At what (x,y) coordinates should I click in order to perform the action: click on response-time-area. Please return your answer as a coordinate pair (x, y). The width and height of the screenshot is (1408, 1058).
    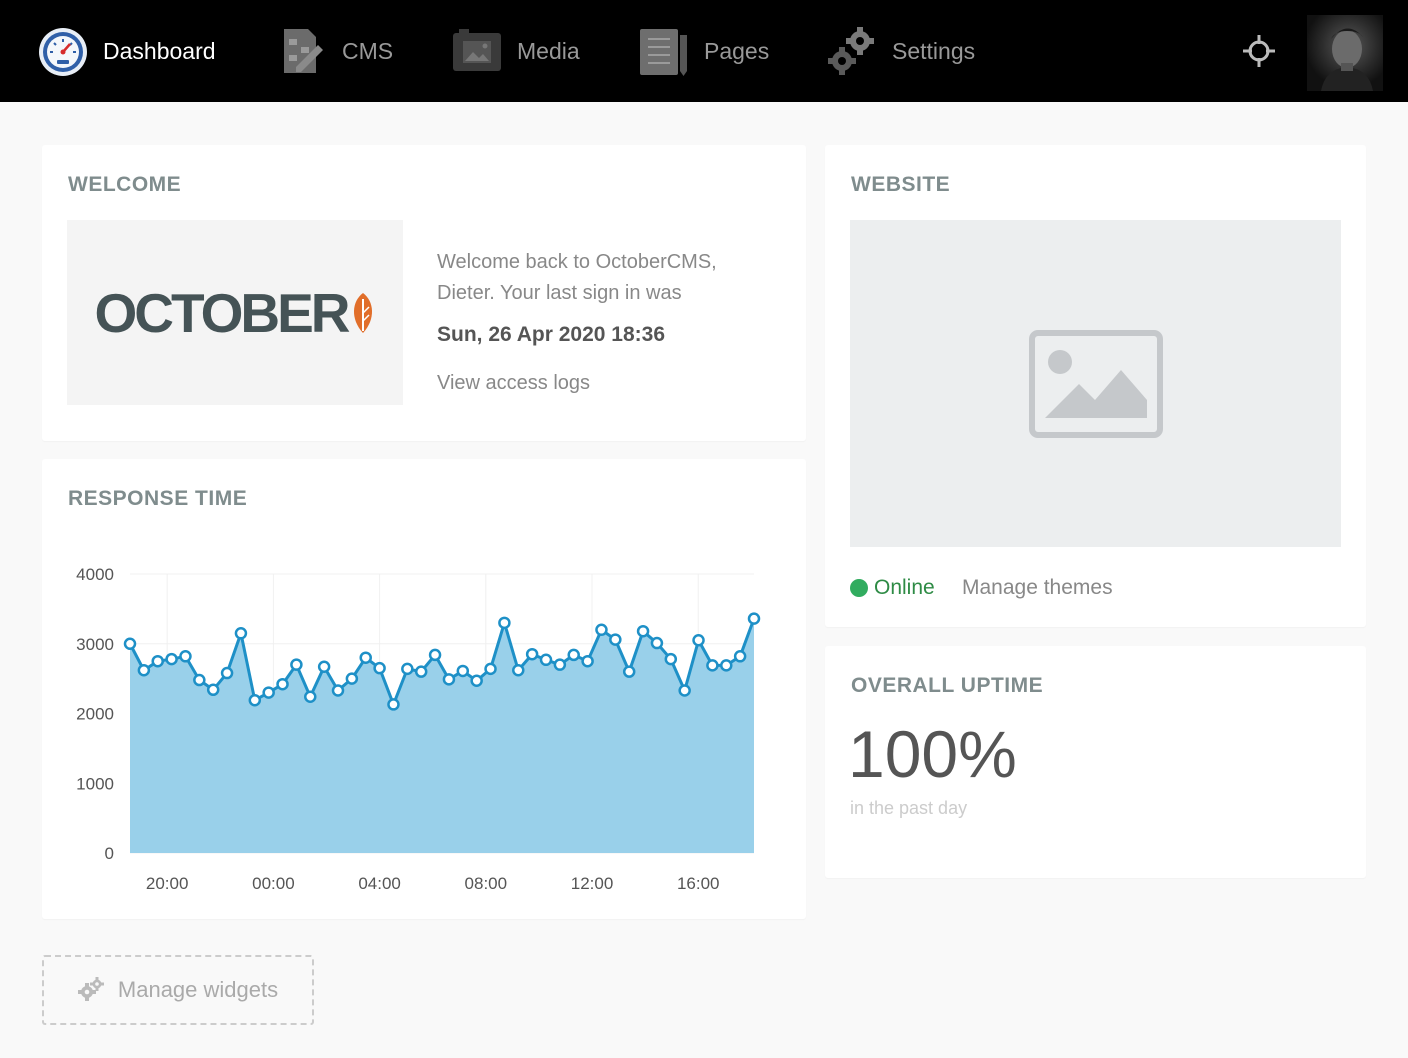
    Looking at the image, I should click on (442, 735).